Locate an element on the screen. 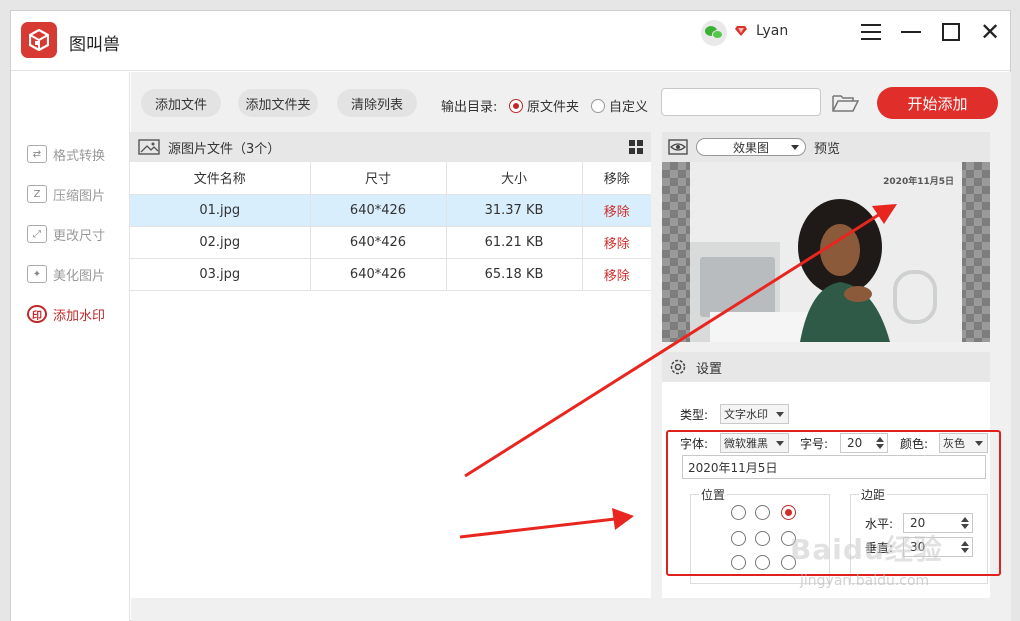 Image resolution: width=1020 pixels, height=621 pixels. sidebar-item-watermark: 印 添加水印 is located at coordinates (66, 314).